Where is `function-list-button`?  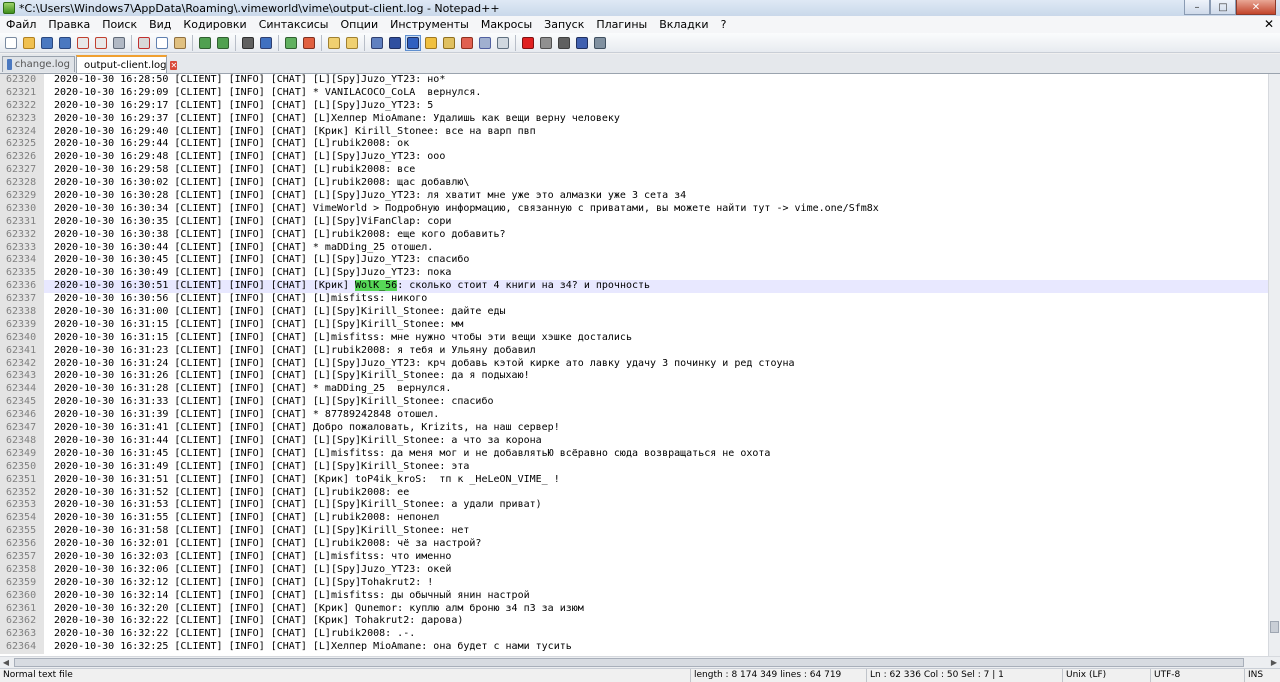 function-list-button is located at coordinates (467, 43).